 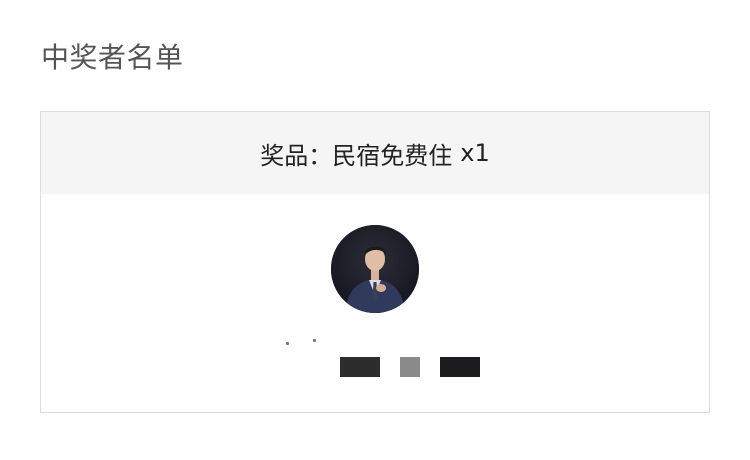 I want to click on winner-name-redacted, so click(x=415, y=367).